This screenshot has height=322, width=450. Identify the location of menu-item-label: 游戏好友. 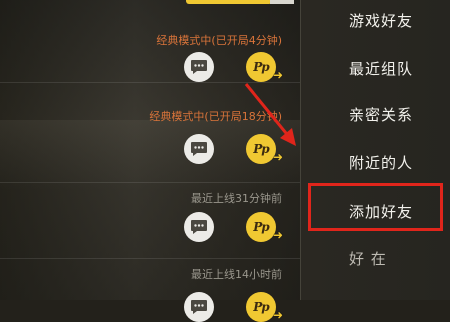
(381, 20).